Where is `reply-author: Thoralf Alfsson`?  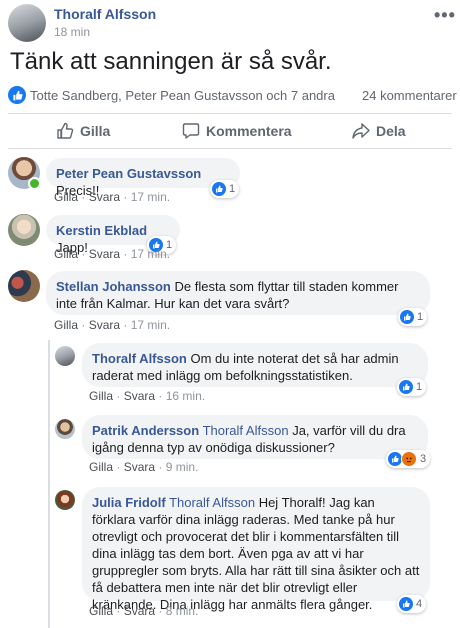
reply-author: Thoralf Alfsson is located at coordinates (139, 358).